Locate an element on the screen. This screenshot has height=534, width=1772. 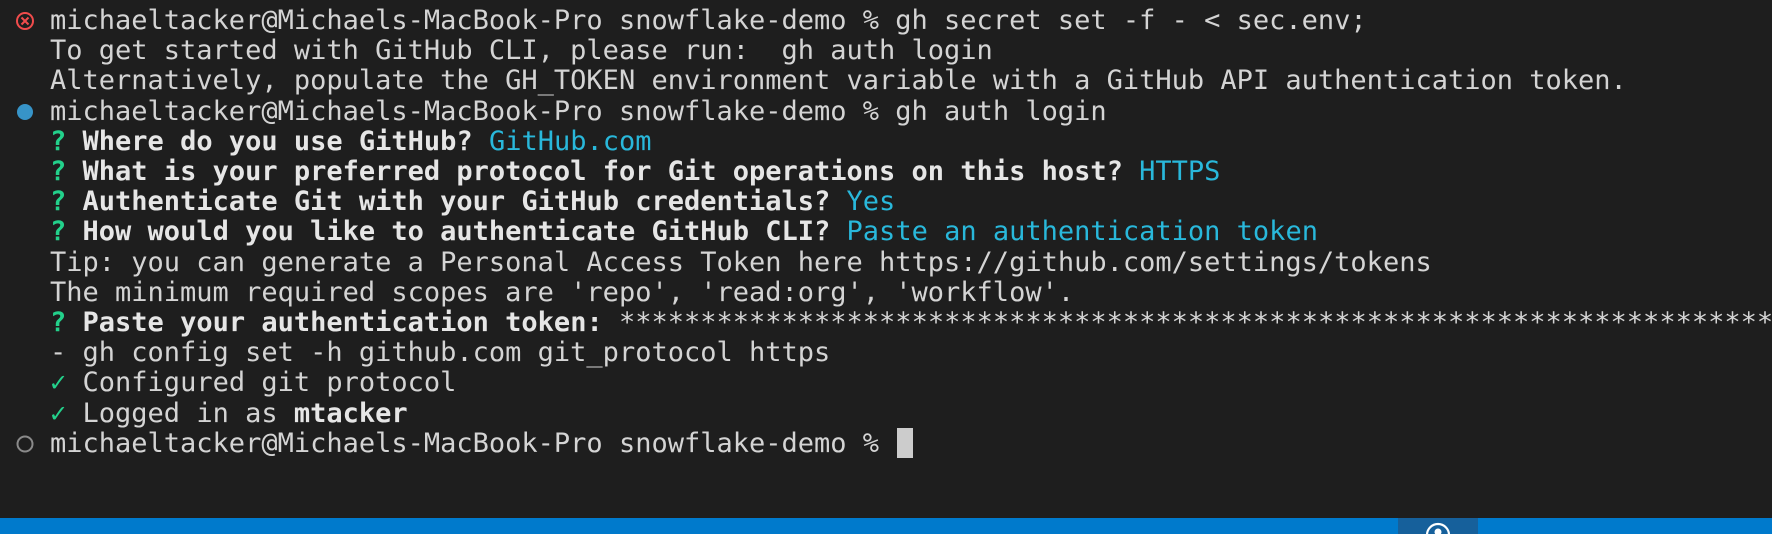
success-text: Configured git protocol is located at coordinates (269, 382).